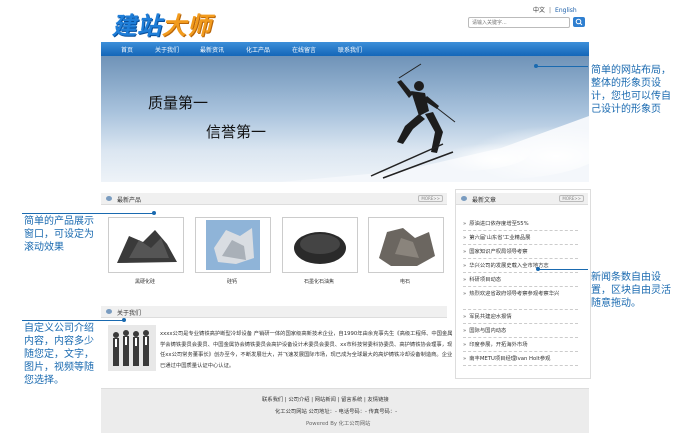 This screenshot has height=436, width=690. I want to click on search-icon, so click(579, 22).